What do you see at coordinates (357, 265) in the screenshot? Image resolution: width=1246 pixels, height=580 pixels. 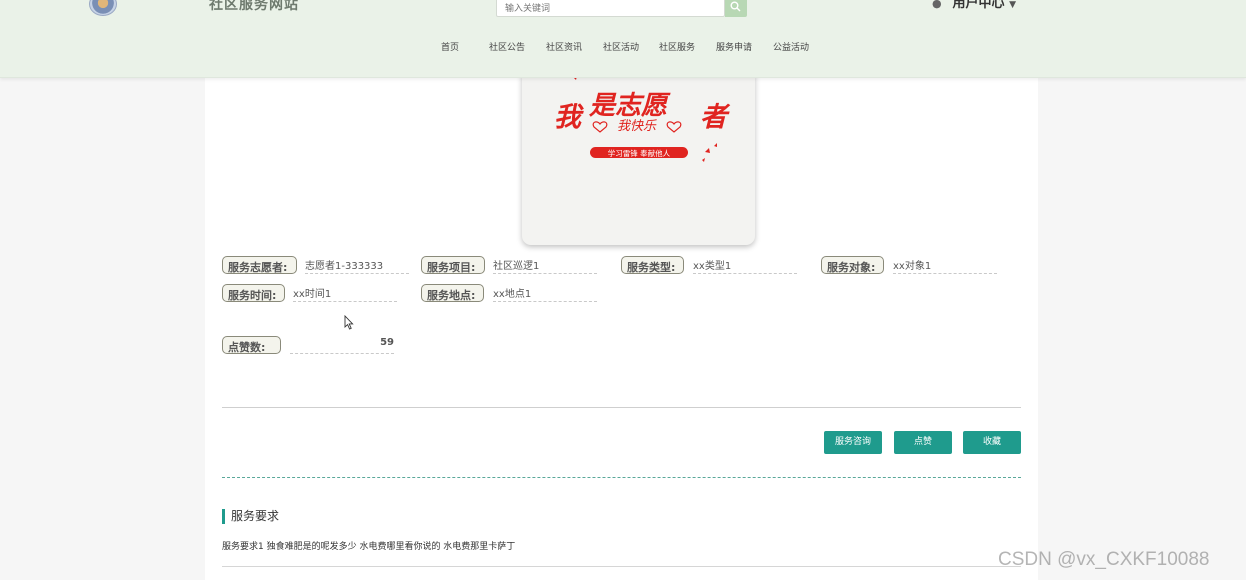 I see `volunteer-value: 志愿者1-333333` at bounding box center [357, 265].